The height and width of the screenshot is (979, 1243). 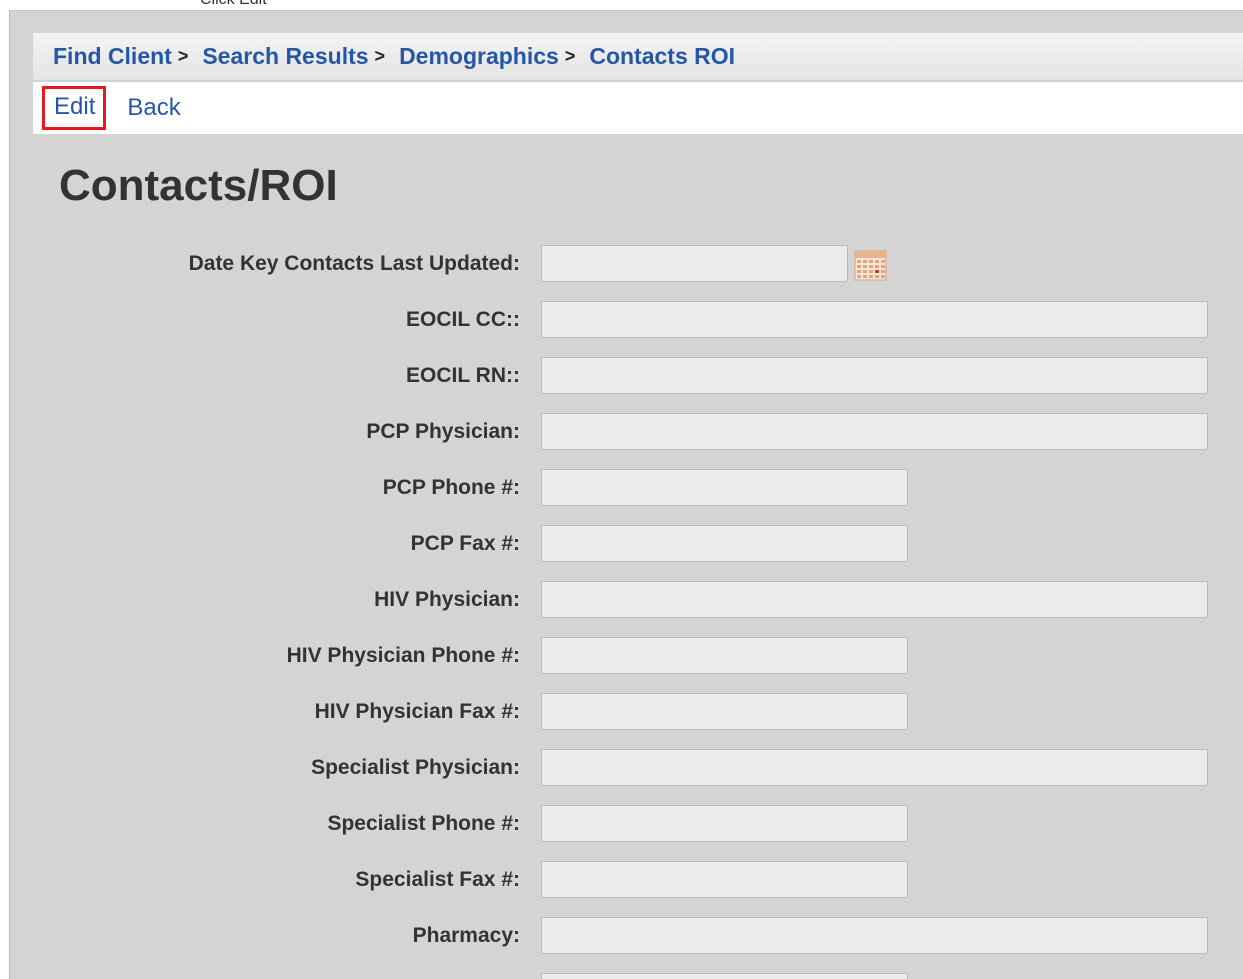 What do you see at coordinates (265, 544) in the screenshot?
I see `field-label-box: PCP Fax #:` at bounding box center [265, 544].